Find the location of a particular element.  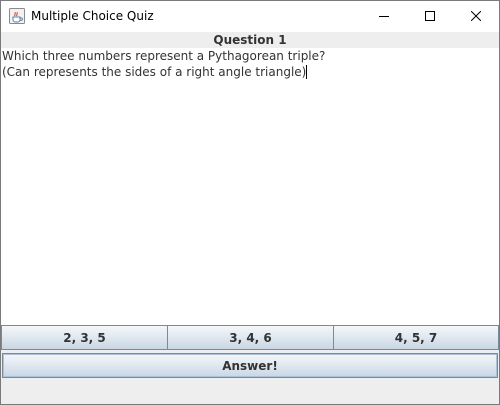

minimize-icon is located at coordinates (384, 17).